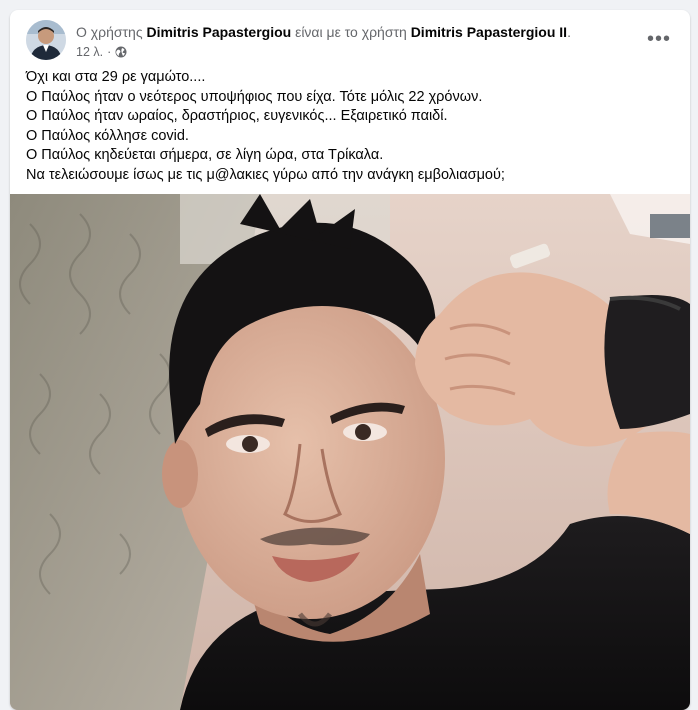 The height and width of the screenshot is (710, 698). I want to click on globe-icon, so click(121, 52).